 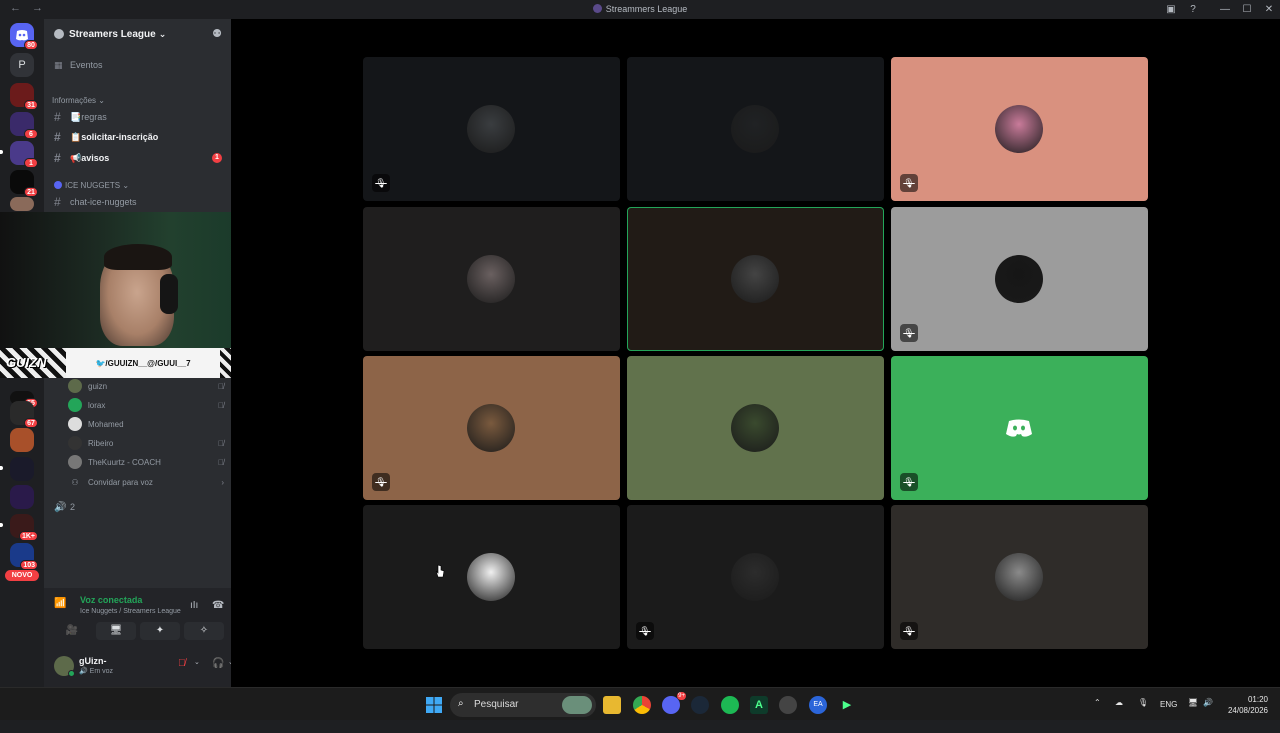 I want to click on title-bar: ← → Streammers League ▣ ? — ☐ ✕, so click(x=640, y=9).